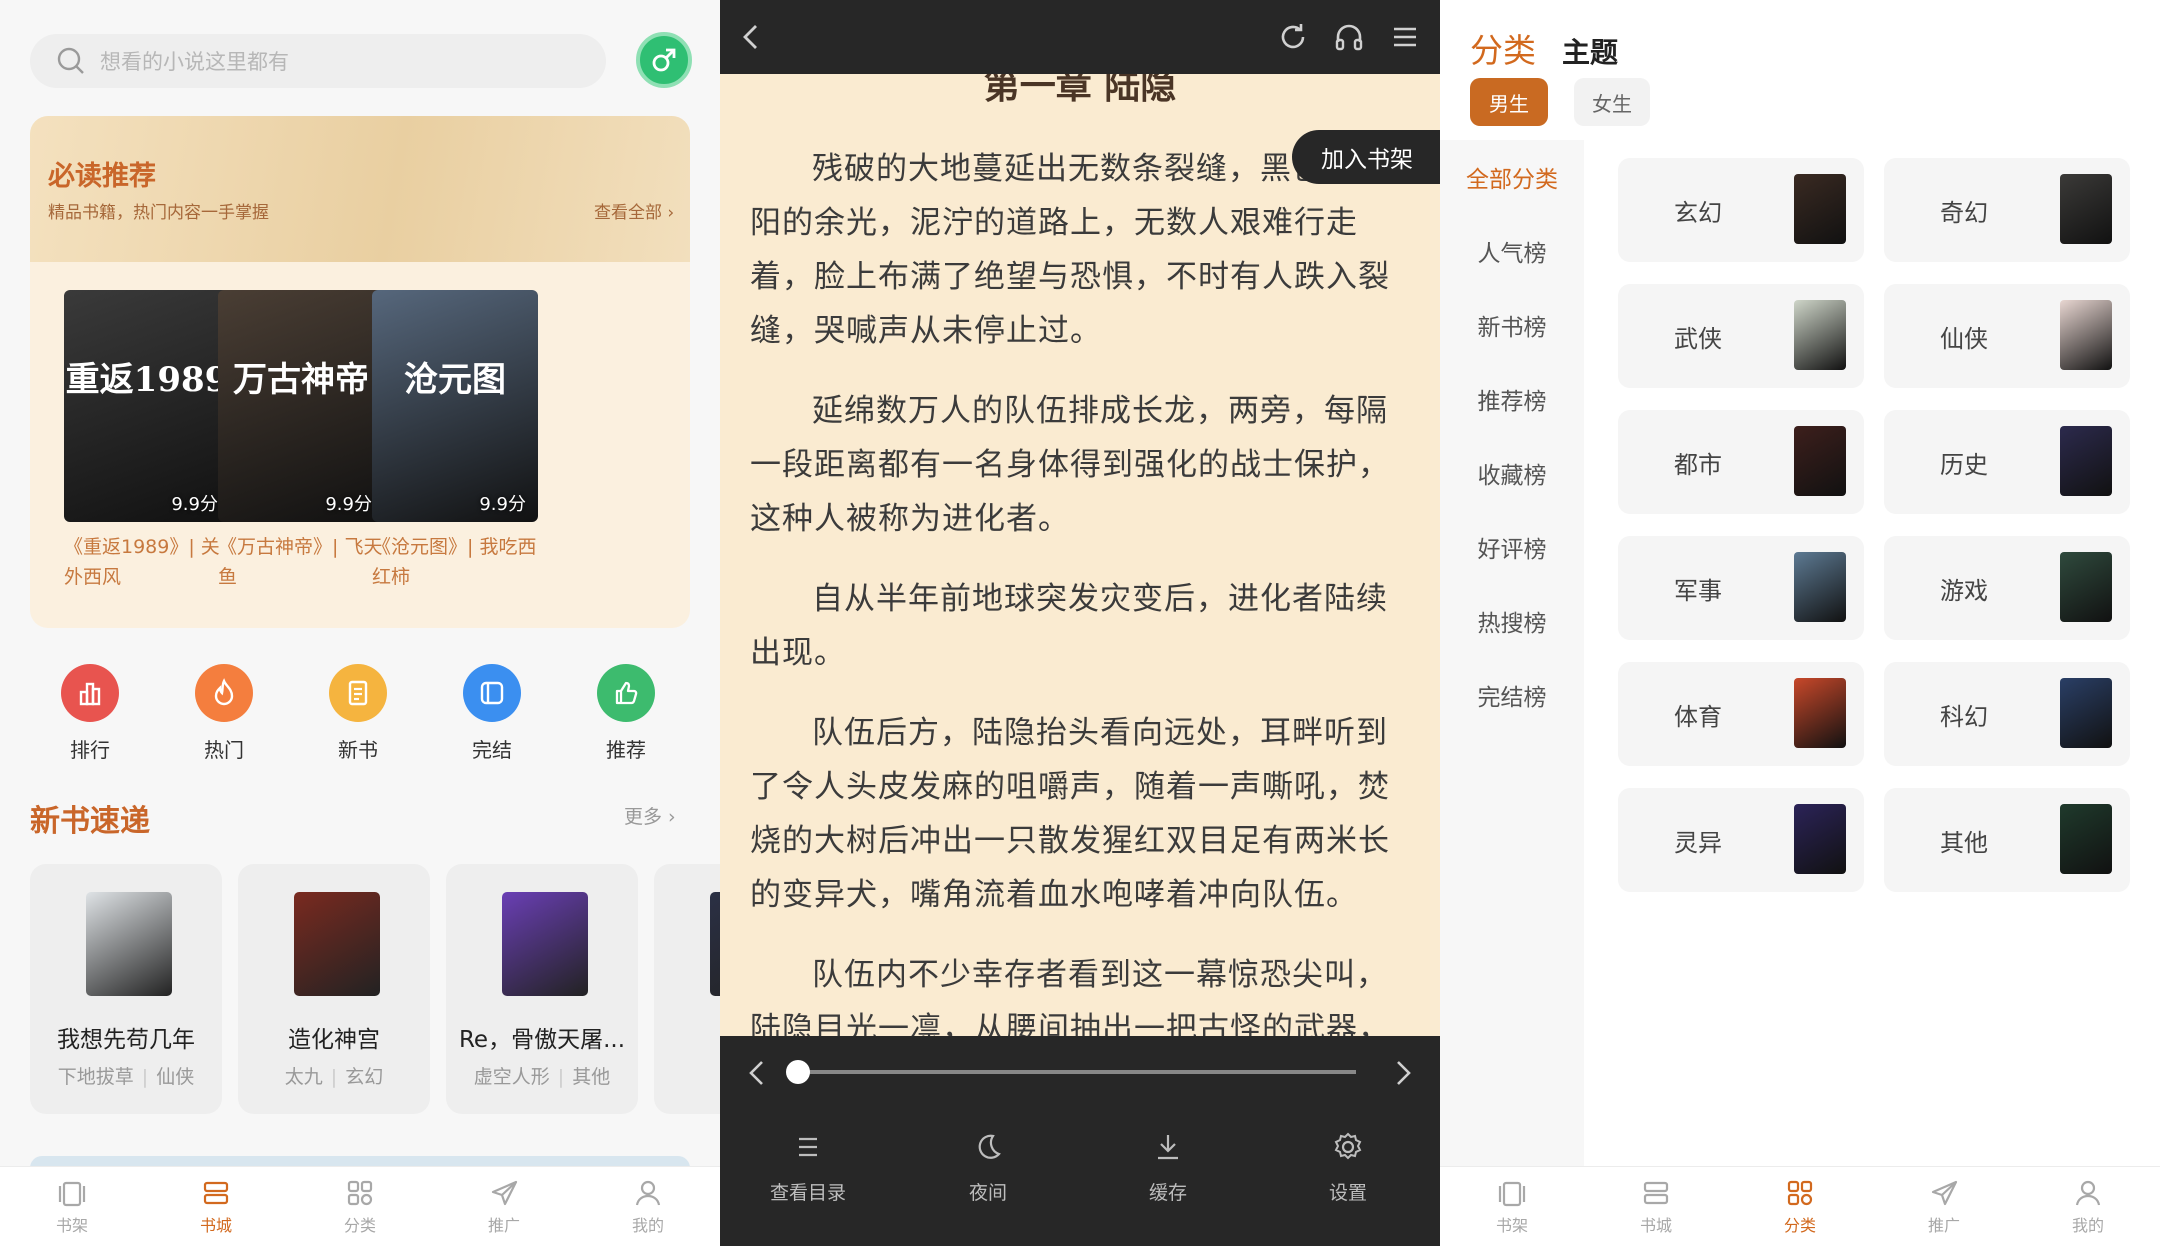 The image size is (2160, 1246). I want to click on male-icon, so click(664, 60).